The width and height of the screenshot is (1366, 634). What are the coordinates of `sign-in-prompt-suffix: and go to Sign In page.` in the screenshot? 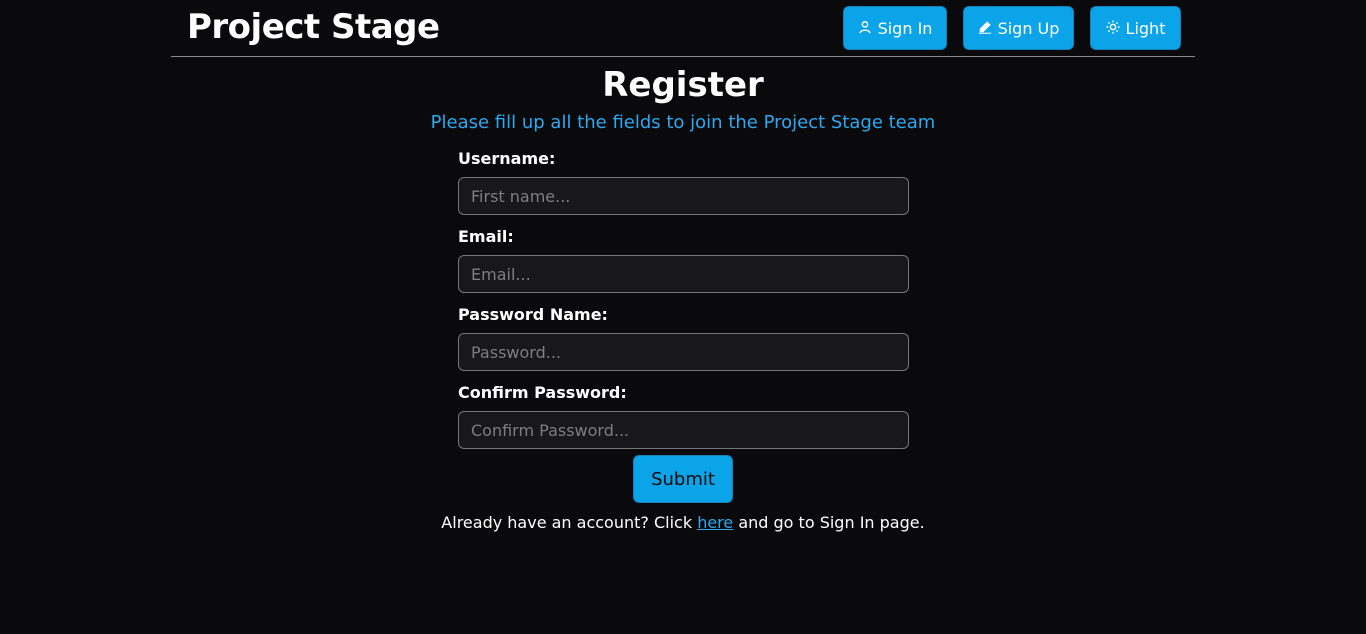 It's located at (829, 522).